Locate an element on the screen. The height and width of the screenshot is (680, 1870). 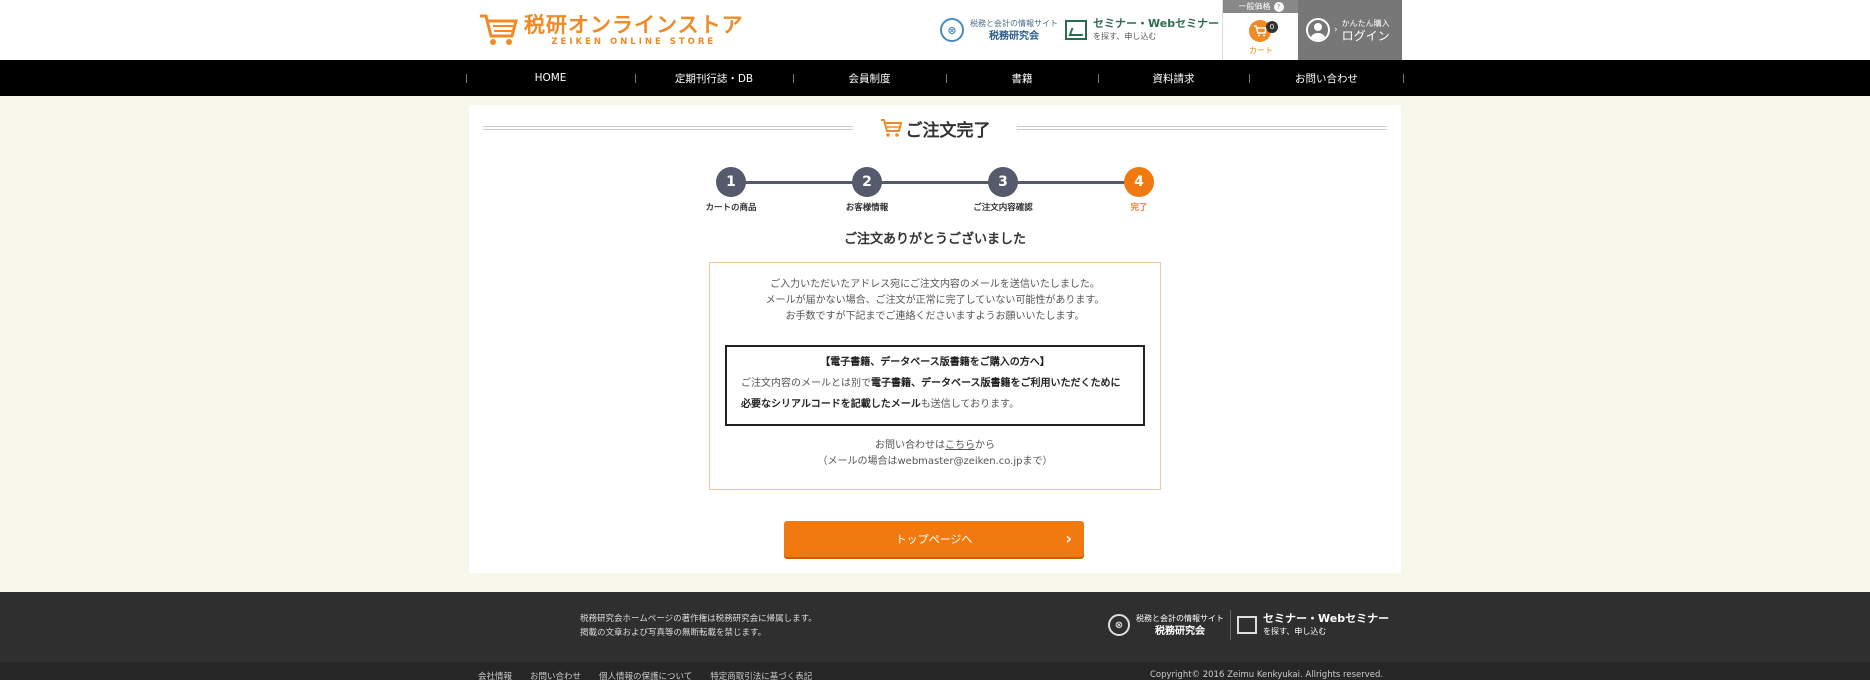
step-label: ご注文内容確認 is located at coordinates (1003, 208).